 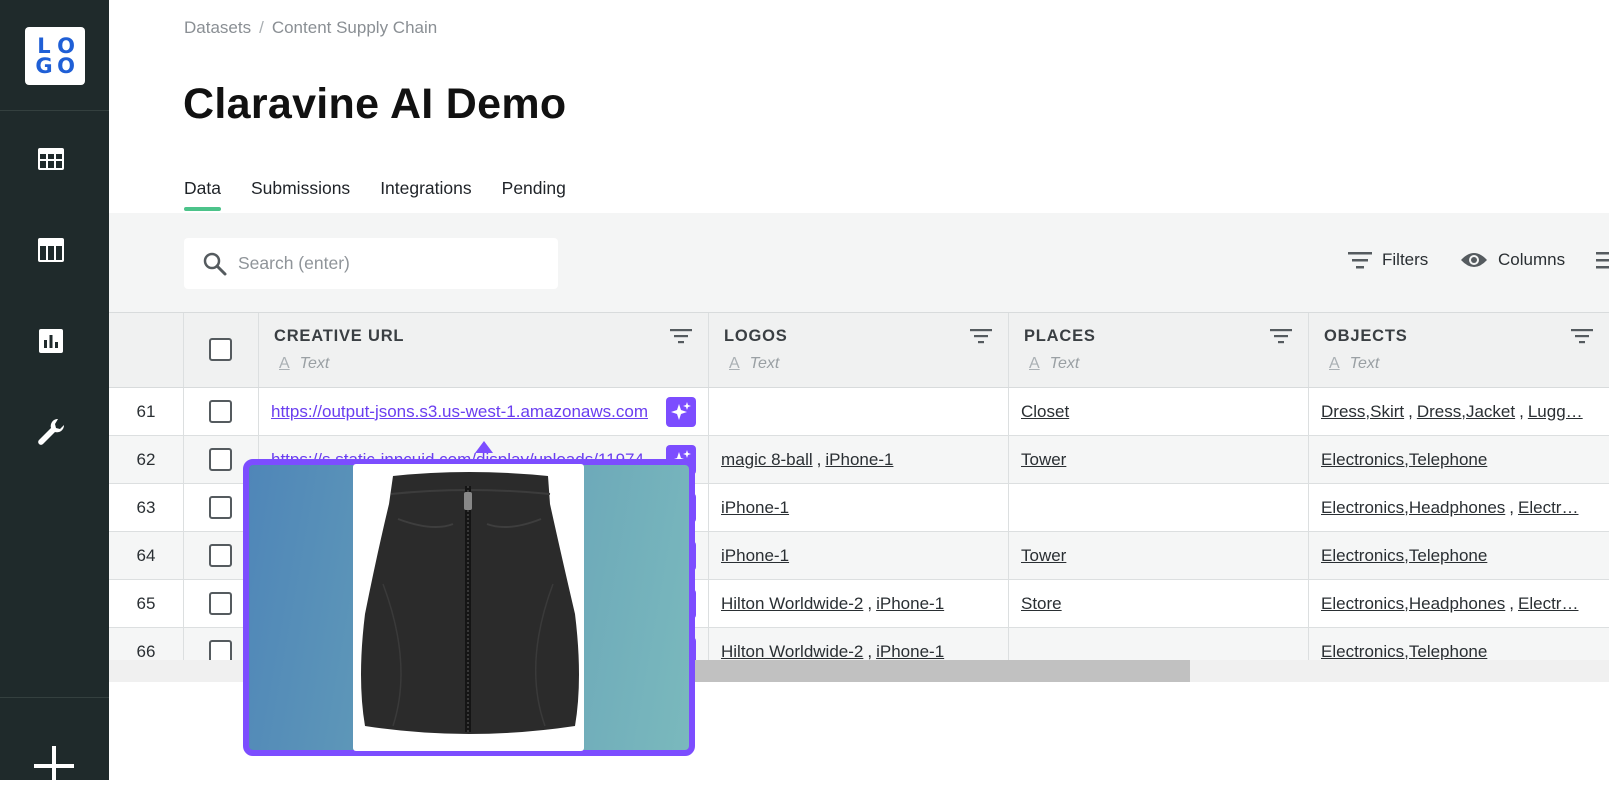 I want to click on tag-list: Store, so click(x=1041, y=603).